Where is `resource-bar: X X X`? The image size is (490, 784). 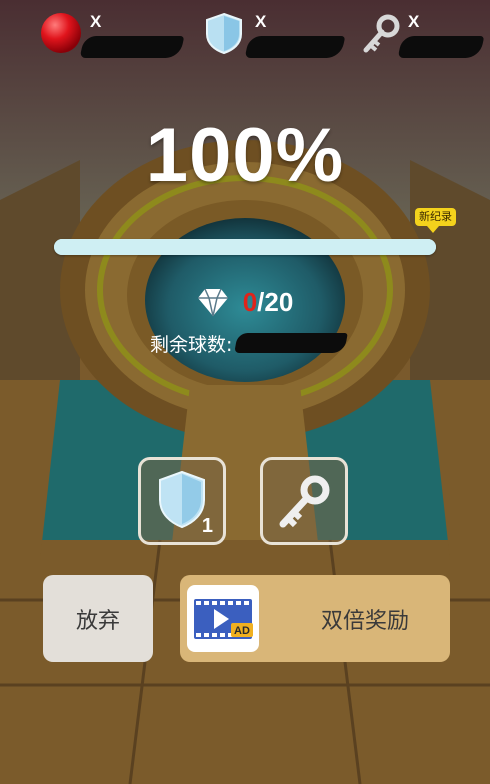 resource-bar: X X X is located at coordinates (245, 35).